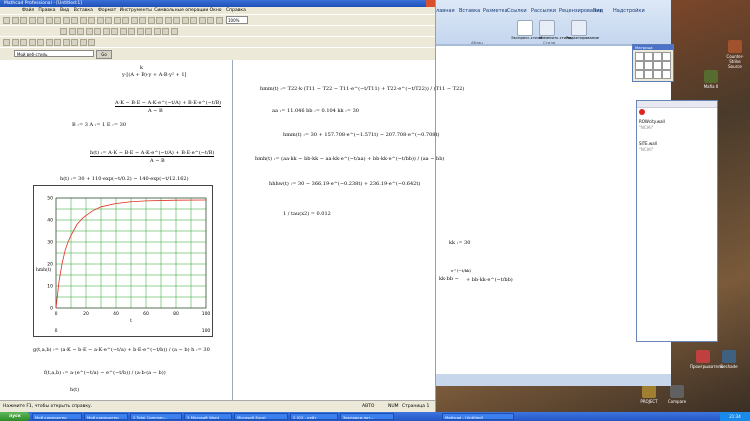 The width and height of the screenshot is (750, 421). What do you see at coordinates (123, 261) in the screenshot?
I see `plot-region: 0 20 40 60 80 100 0 10 20 30 40 50 t hmh(t) 0 100` at bounding box center [123, 261].